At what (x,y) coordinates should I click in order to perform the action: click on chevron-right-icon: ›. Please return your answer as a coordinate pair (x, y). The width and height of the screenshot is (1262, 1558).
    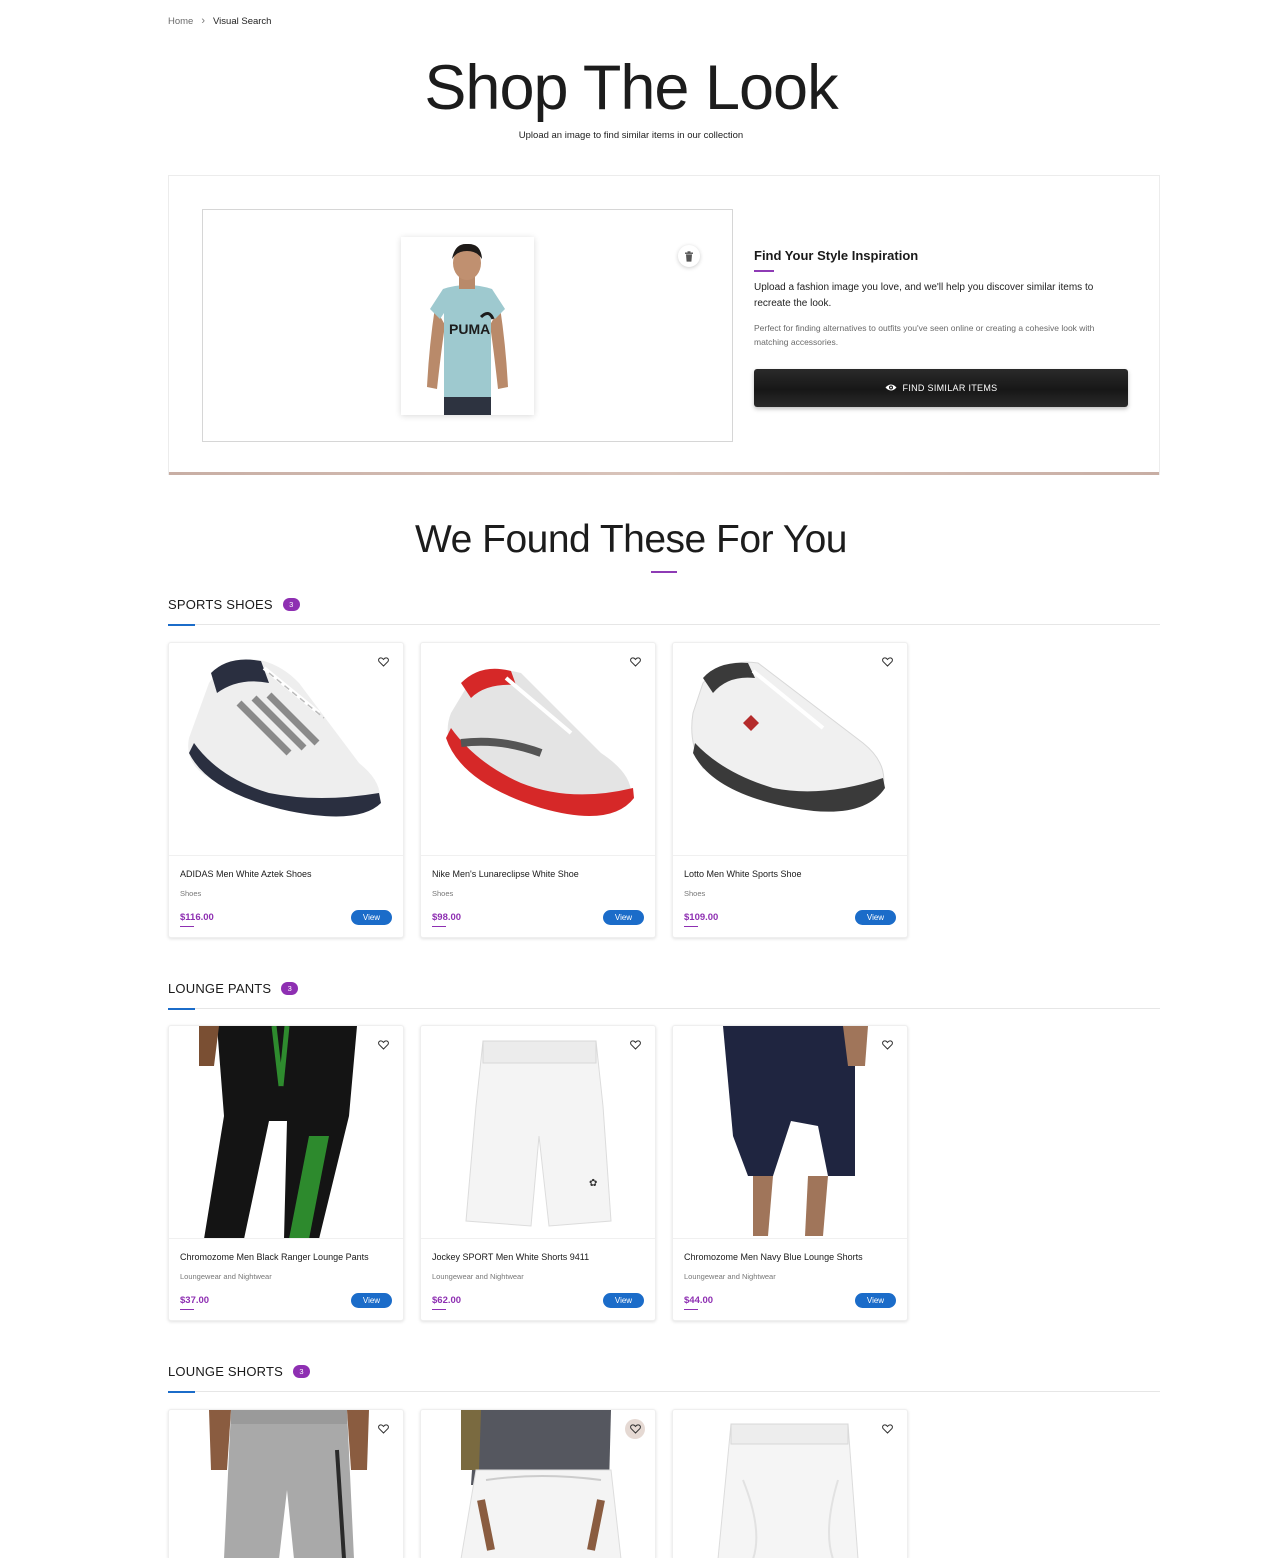
    Looking at the image, I should click on (203, 21).